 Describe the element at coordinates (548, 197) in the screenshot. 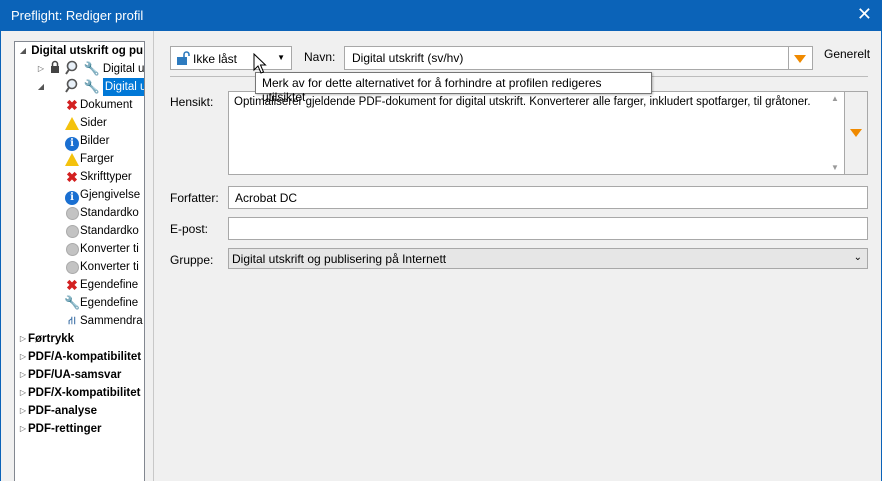

I see `author-field: Acrobat DC` at that location.